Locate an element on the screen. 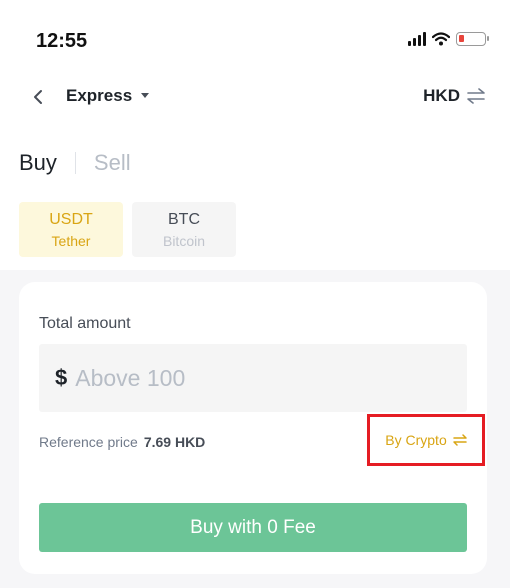  amount-field: $ is located at coordinates (253, 378).